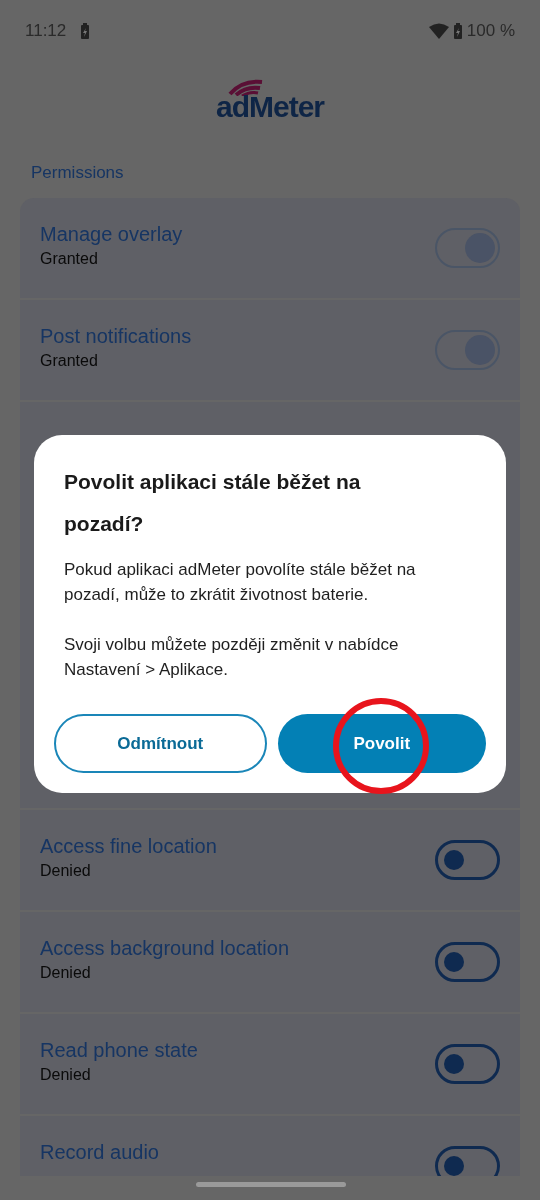 This screenshot has height=1200, width=540. What do you see at coordinates (438, 31) in the screenshot?
I see `wifi-icon` at bounding box center [438, 31].